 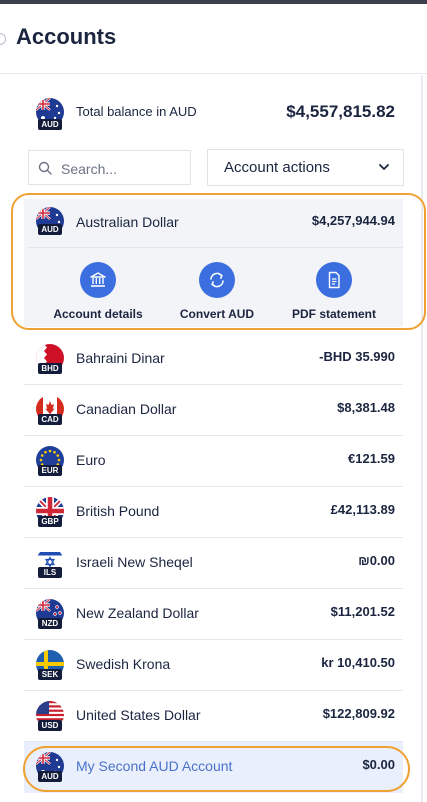 What do you see at coordinates (126, 409) in the screenshot?
I see `account-name: Canadian Dollar` at bounding box center [126, 409].